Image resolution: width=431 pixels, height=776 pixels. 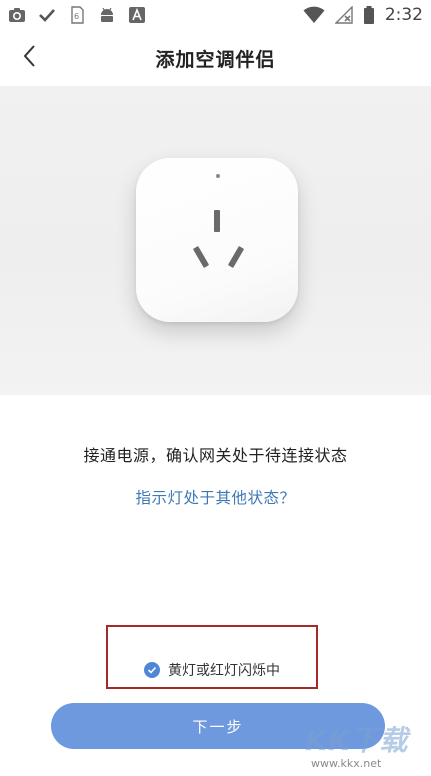 I want to click on font-icon, so click(x=137, y=15).